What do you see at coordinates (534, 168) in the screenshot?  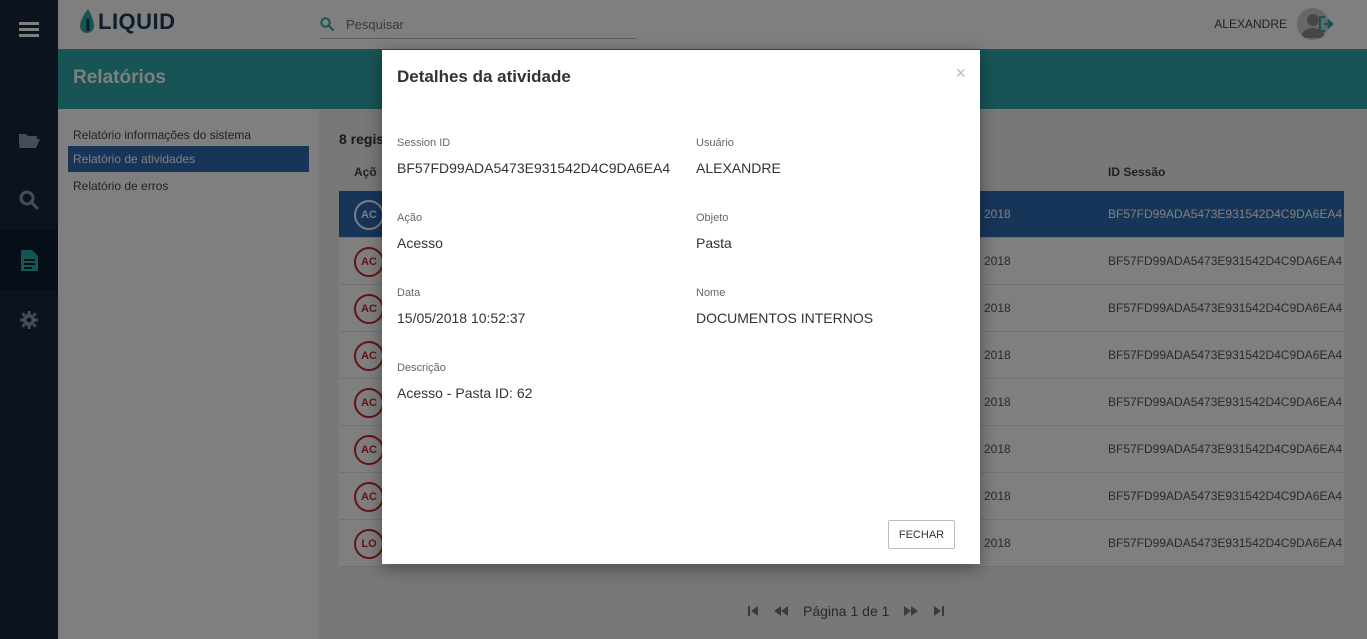 I see `session-id-value: BF57FD99ADA5473E931542D4C9DA6EA4` at bounding box center [534, 168].